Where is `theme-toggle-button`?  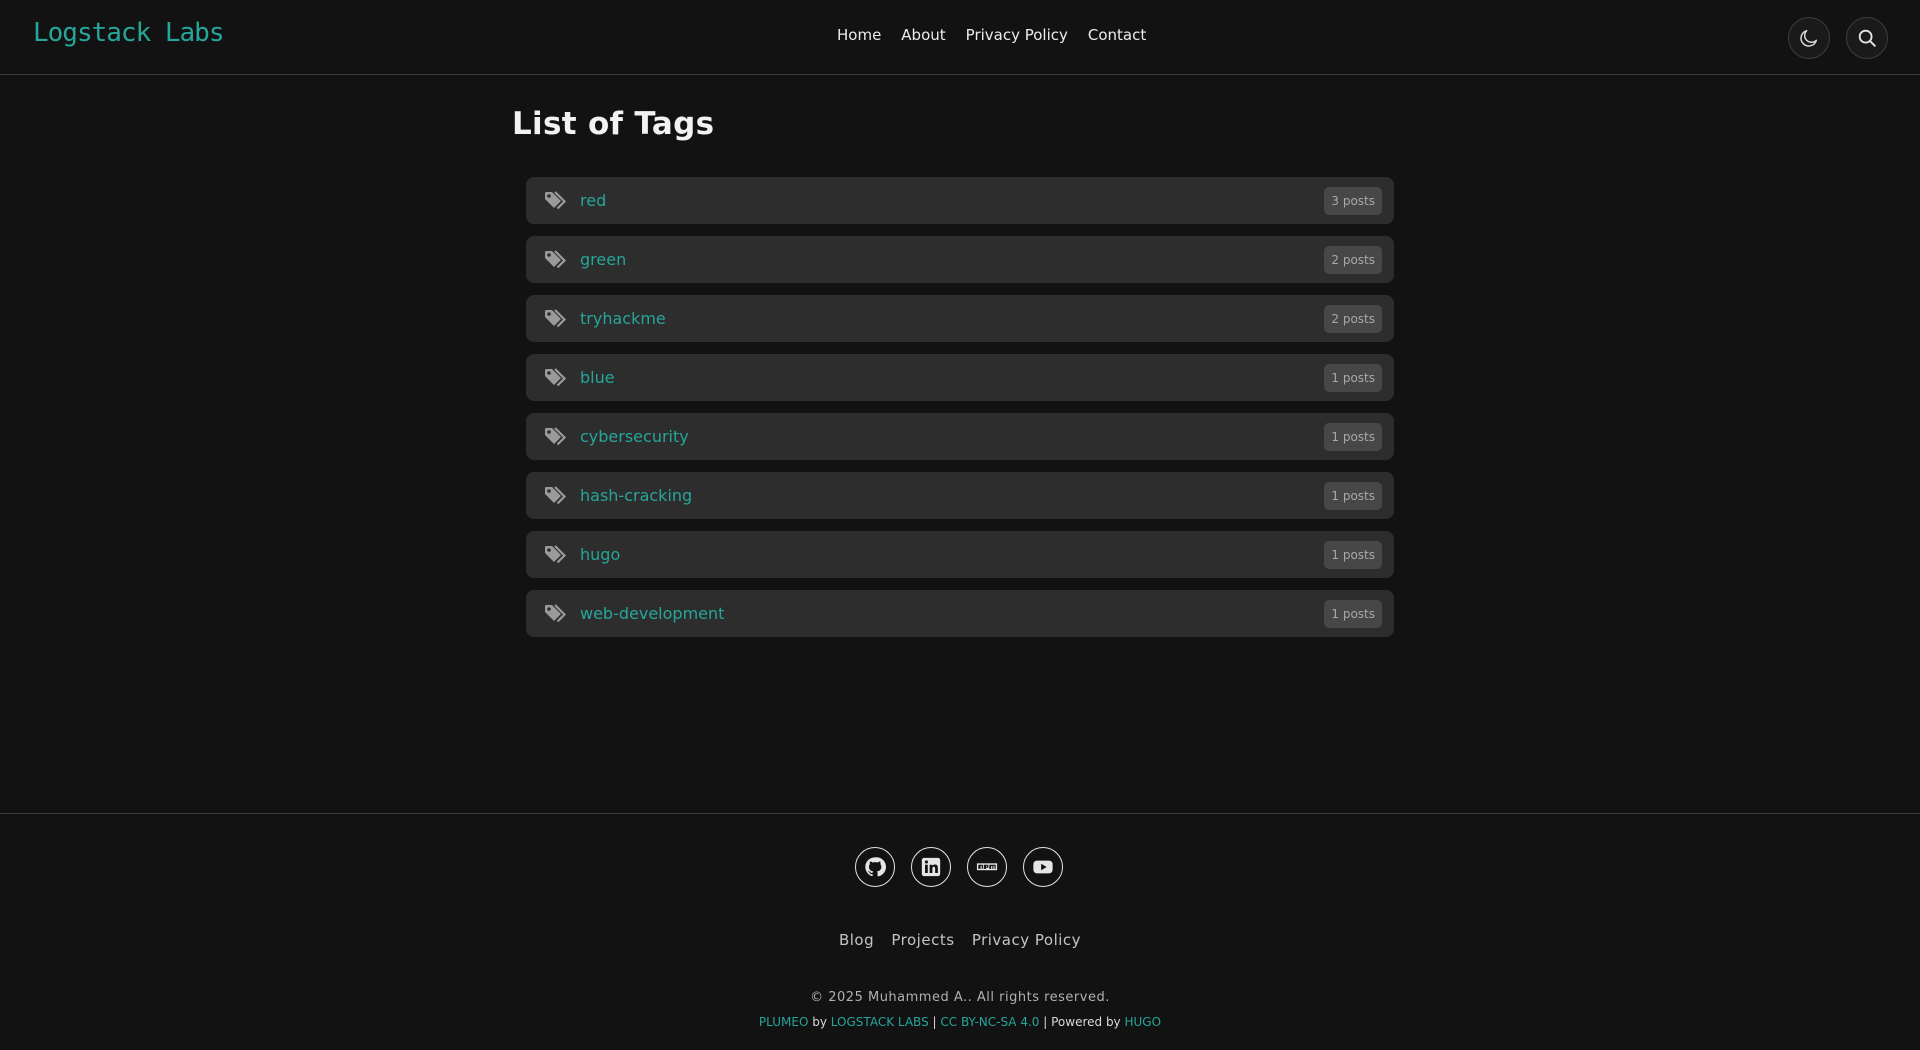
theme-toggle-button is located at coordinates (1809, 38).